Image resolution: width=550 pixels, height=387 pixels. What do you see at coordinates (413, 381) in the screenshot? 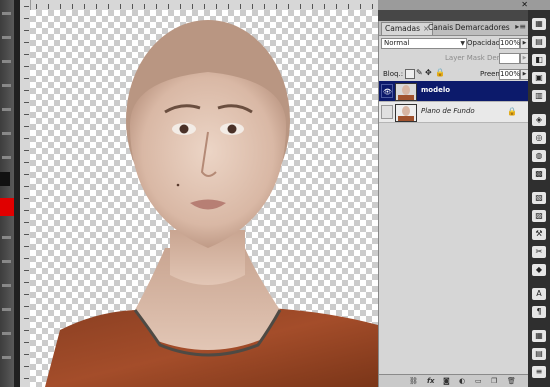
I see `link-layers-icon: ⛓` at bounding box center [413, 381].